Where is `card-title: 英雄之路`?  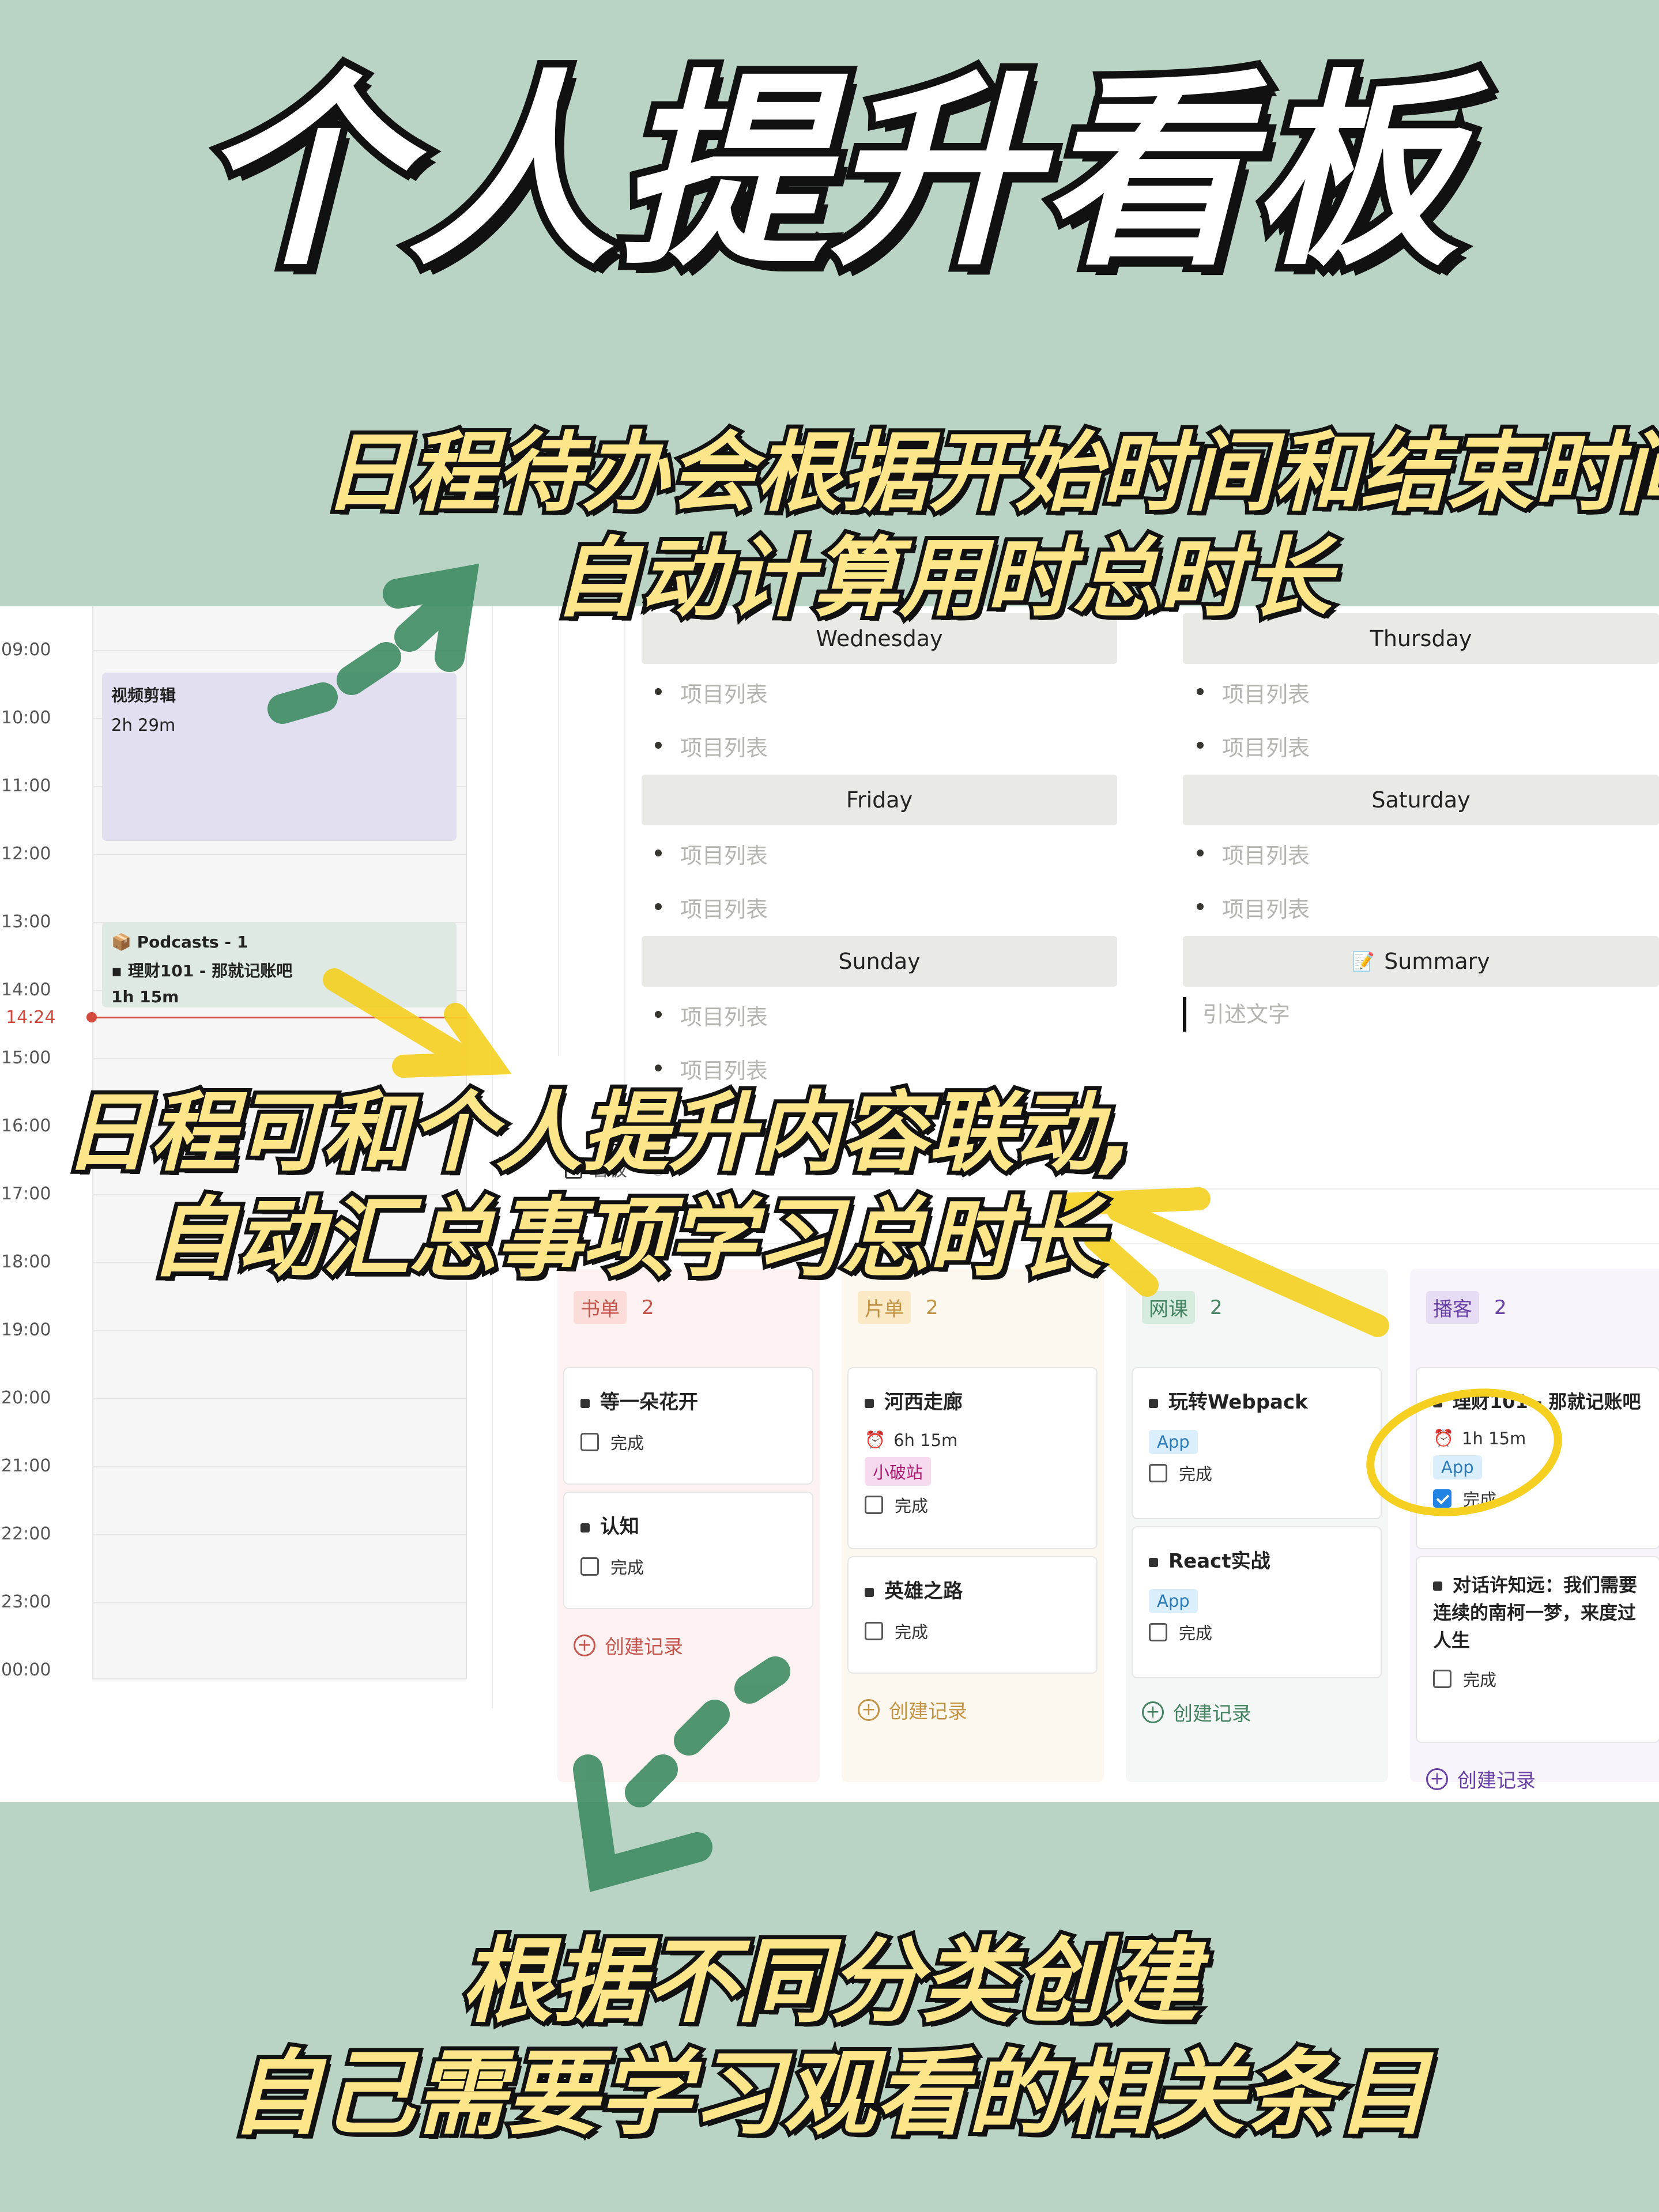 card-title: 英雄之路 is located at coordinates (972, 1592).